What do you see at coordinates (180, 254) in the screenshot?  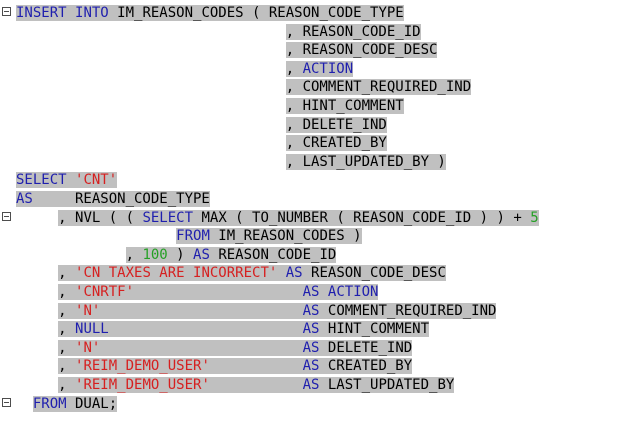 I see `text-token: )` at bounding box center [180, 254].